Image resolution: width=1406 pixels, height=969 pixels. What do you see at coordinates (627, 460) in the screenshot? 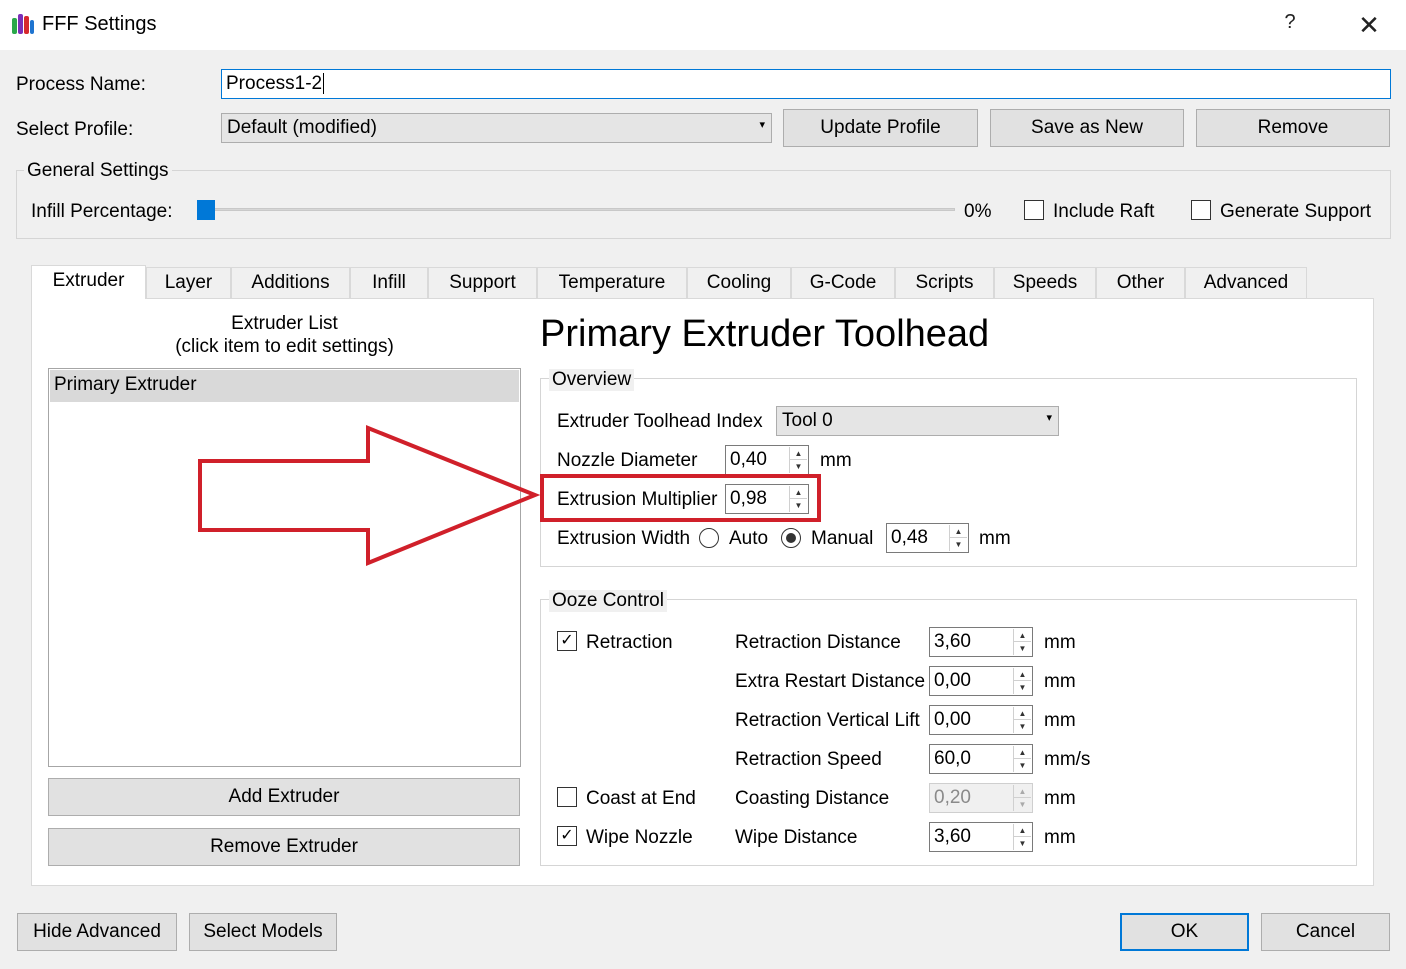
I see `nozzle-diameter-label: Nozzle Diameter` at bounding box center [627, 460].